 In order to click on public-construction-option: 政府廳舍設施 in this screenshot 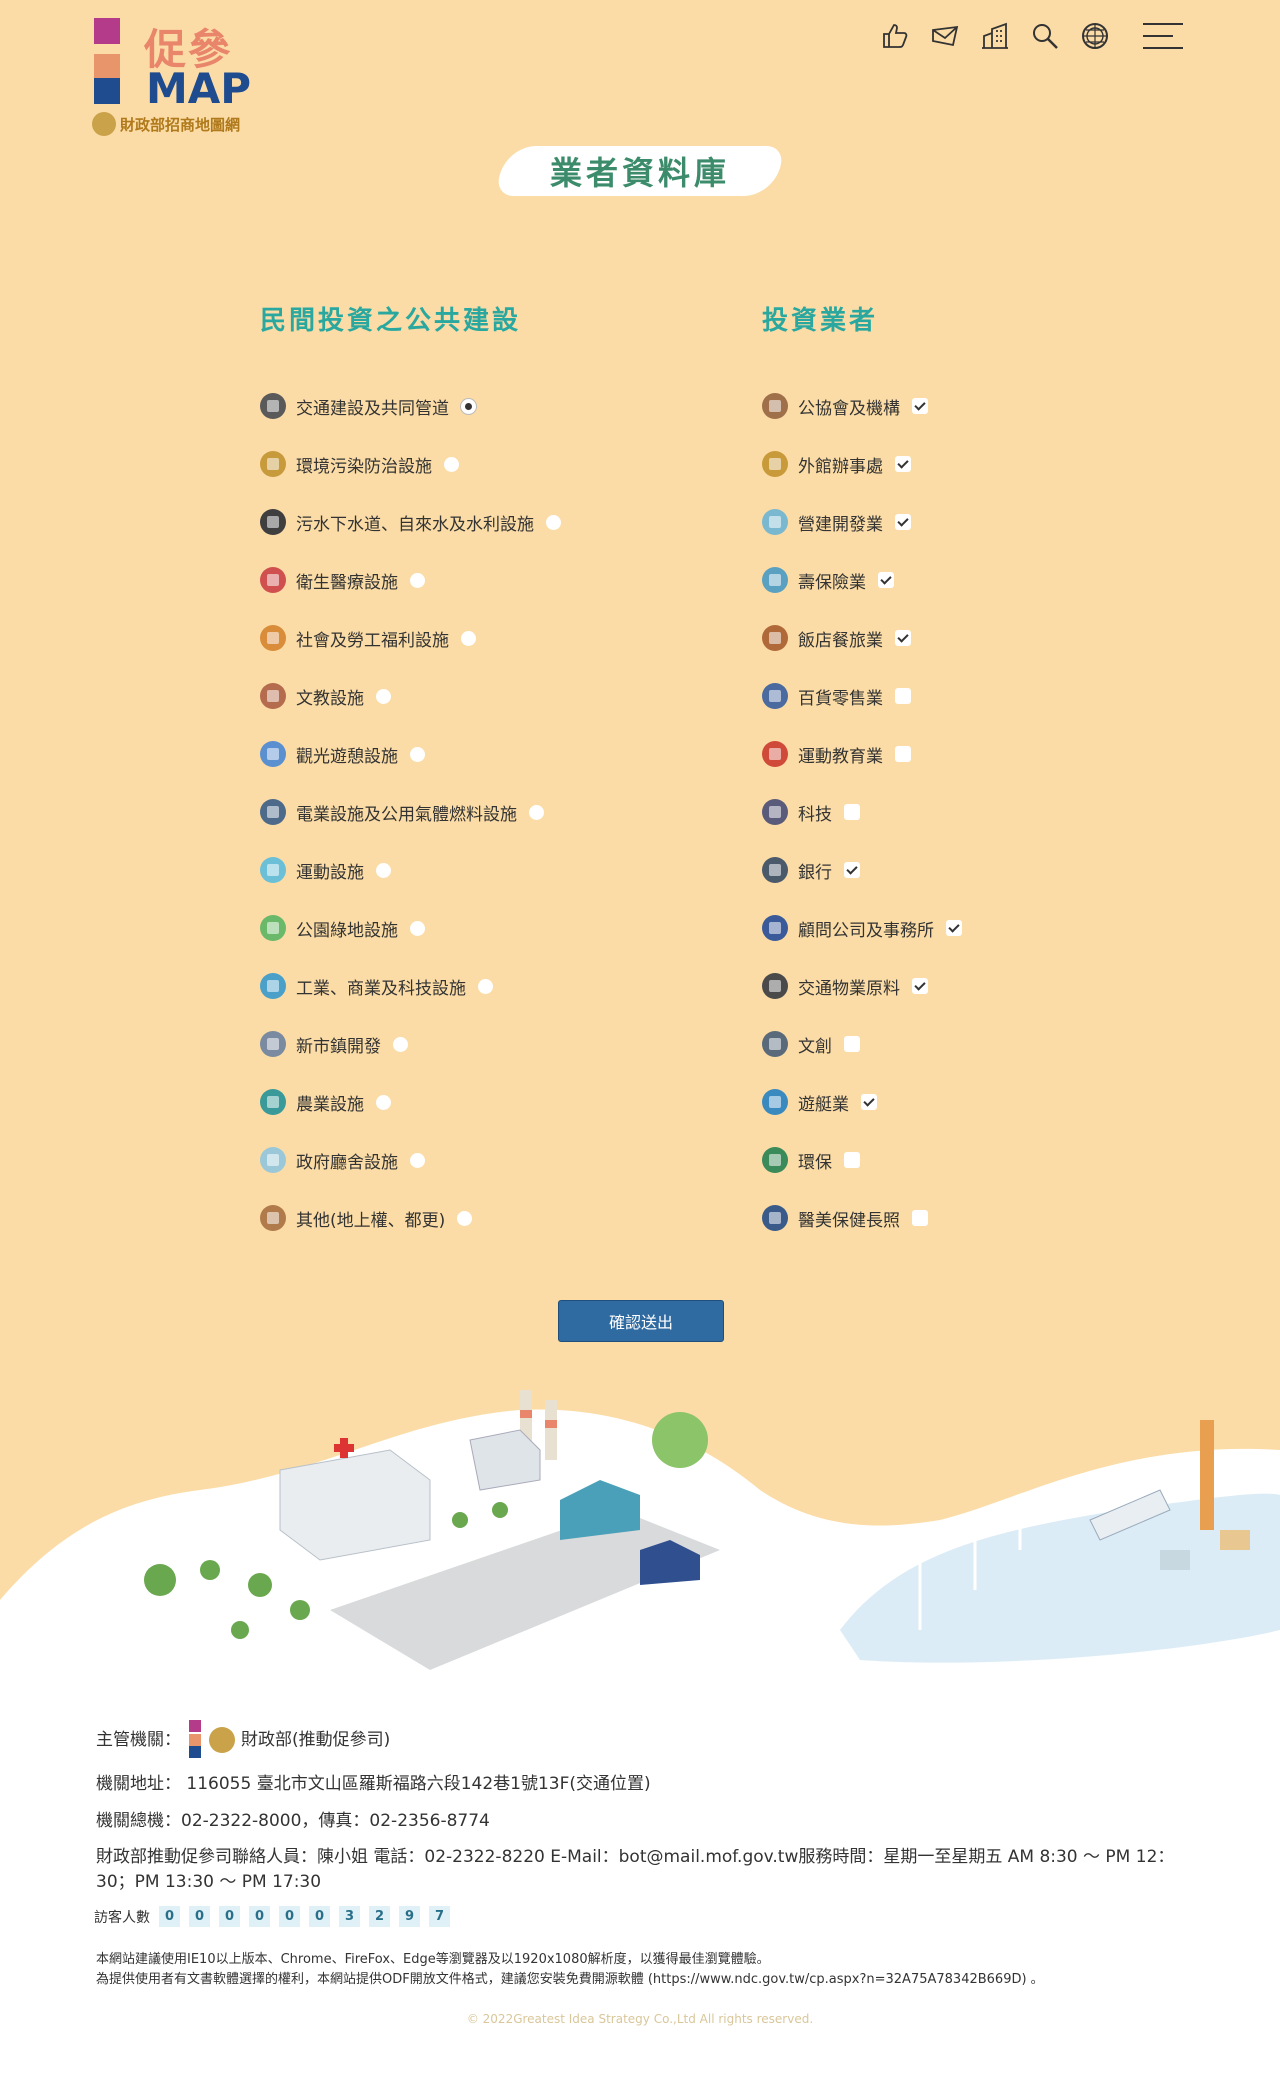, I will do `click(410, 1160)`.